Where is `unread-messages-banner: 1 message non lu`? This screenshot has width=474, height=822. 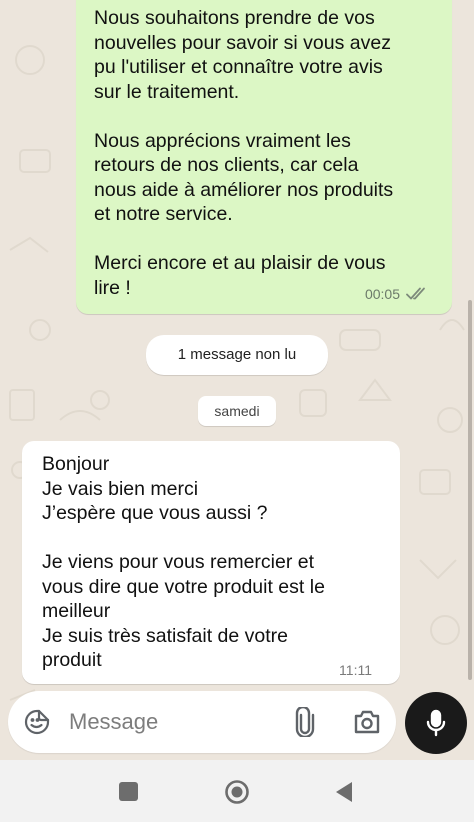
unread-messages-banner: 1 message non lu is located at coordinates (237, 355).